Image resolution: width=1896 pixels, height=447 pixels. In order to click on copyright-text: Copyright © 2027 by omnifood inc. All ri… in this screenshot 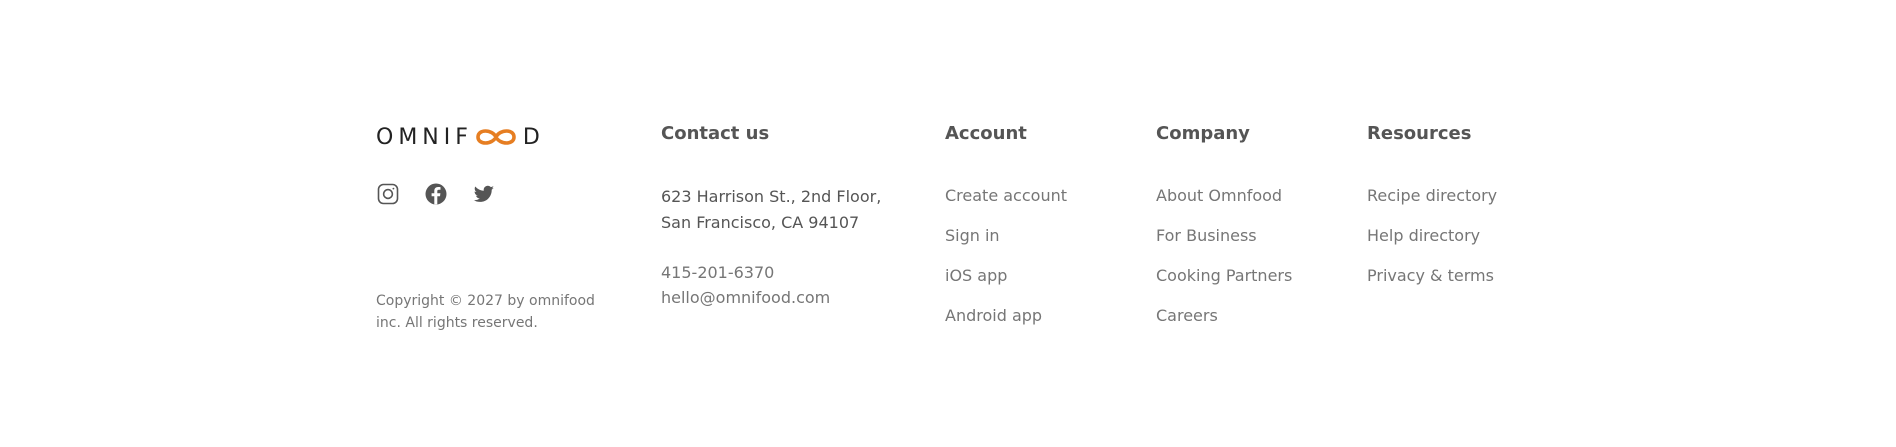, I will do `click(485, 312)`.